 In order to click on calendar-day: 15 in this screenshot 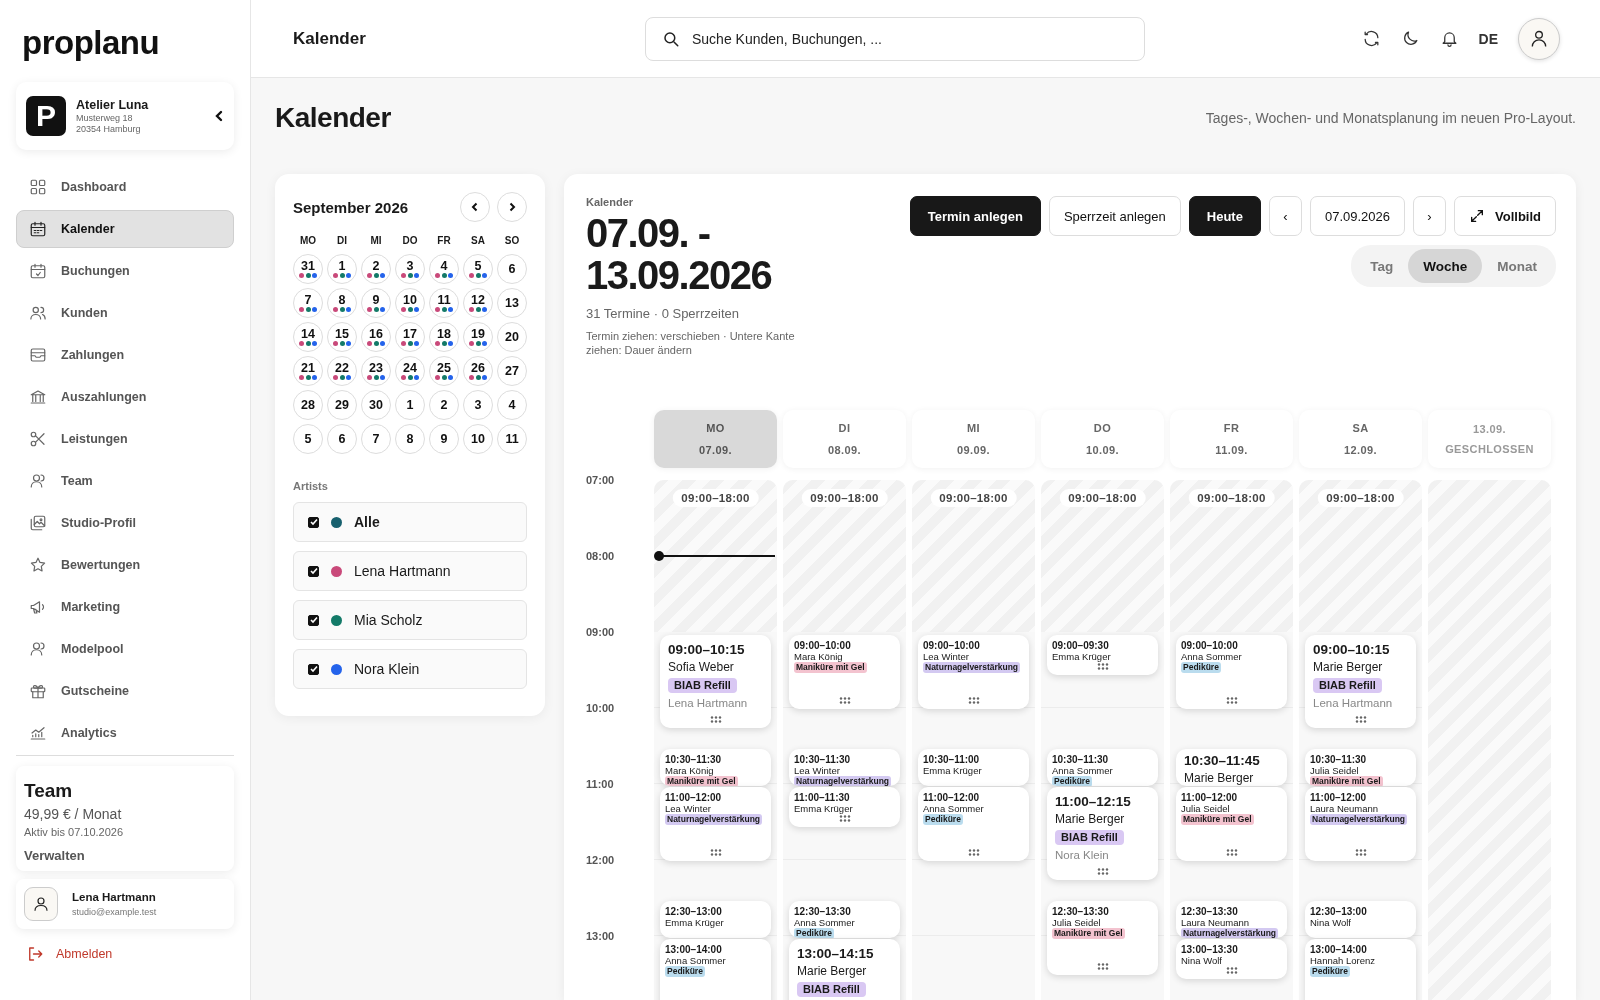, I will do `click(342, 337)`.